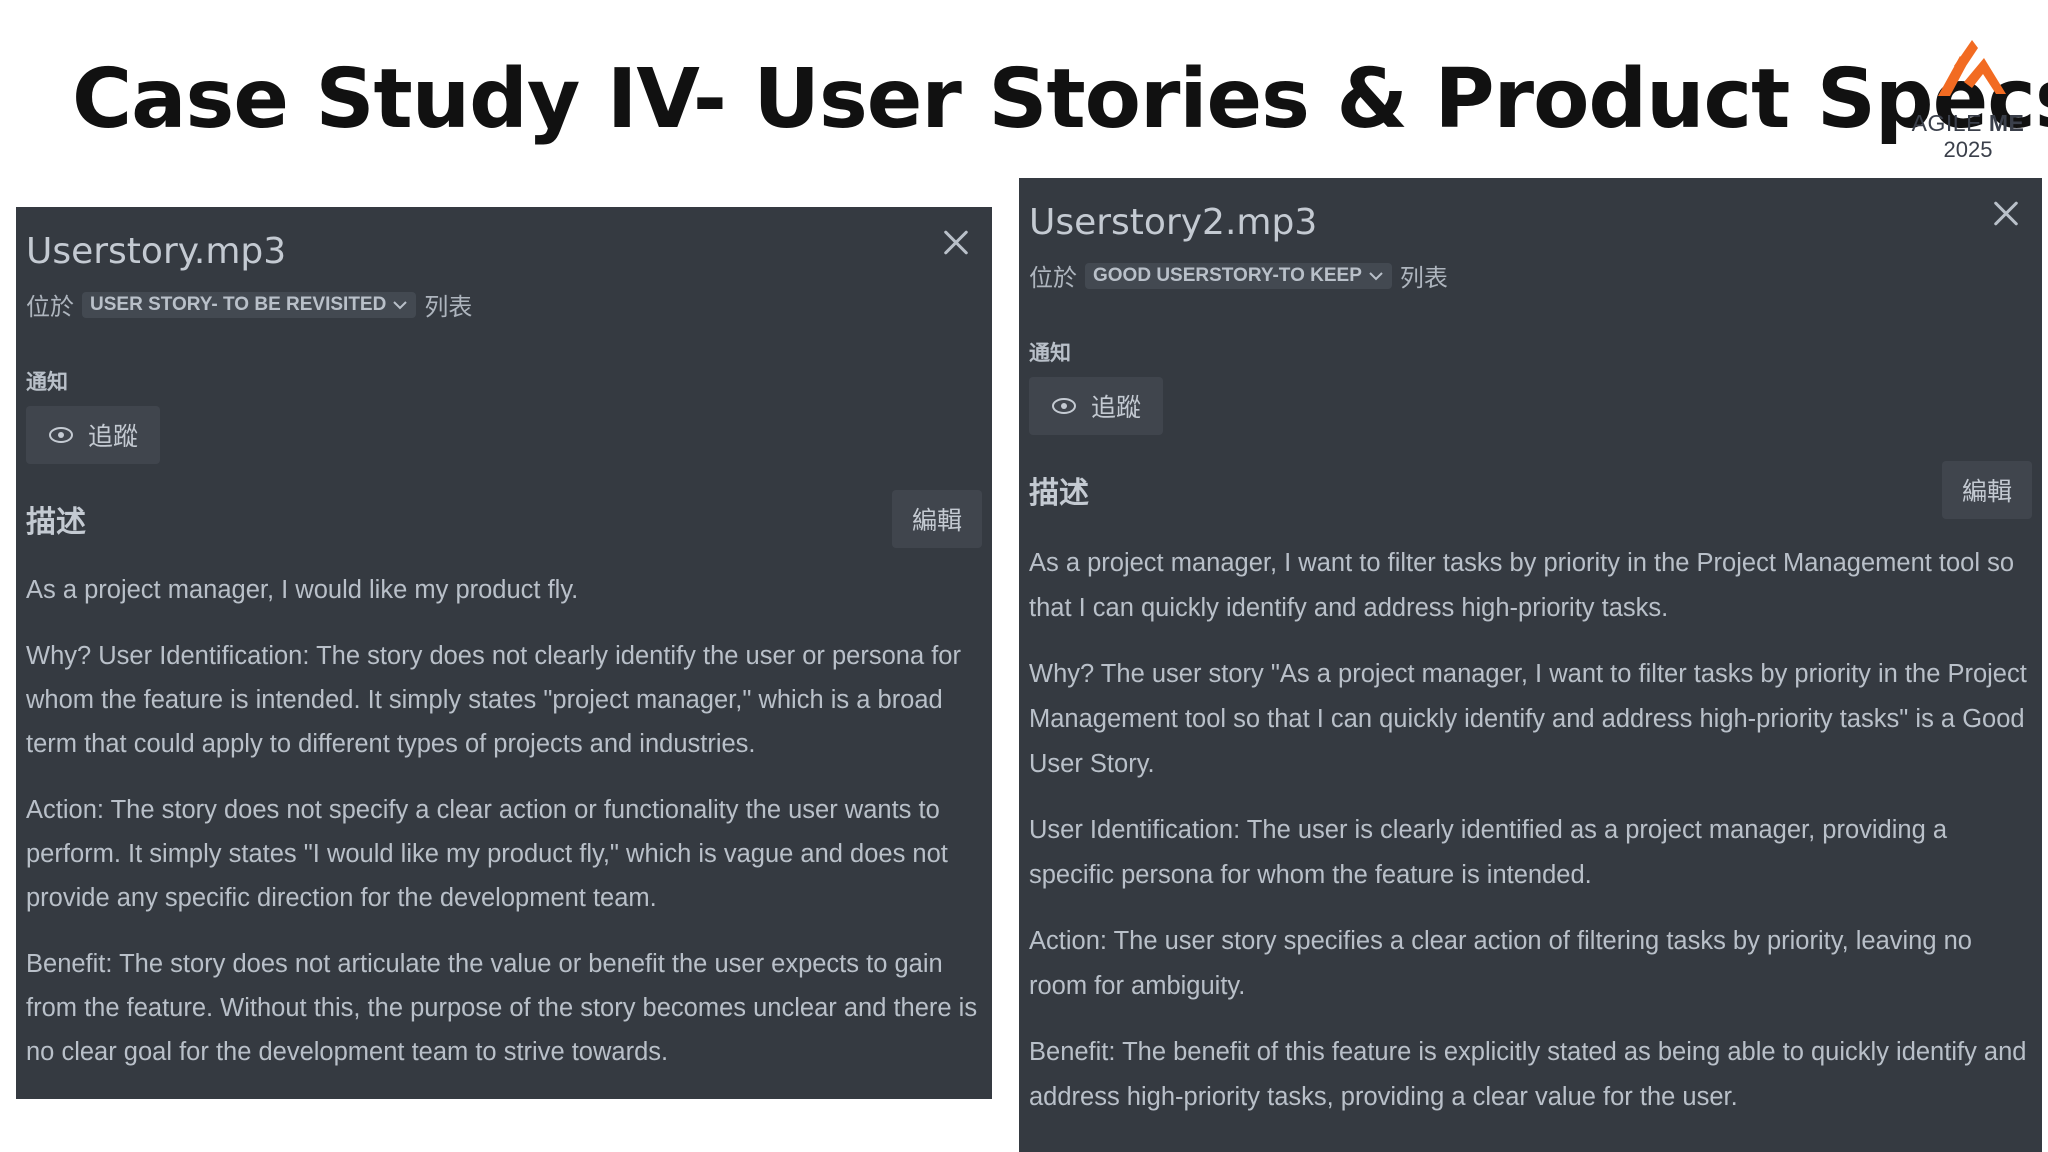 The image size is (2048, 1152). What do you see at coordinates (1530, 275) in the screenshot?
I see `card-location: 位於 GOOD USERSTORY-TO KEEP 列表` at bounding box center [1530, 275].